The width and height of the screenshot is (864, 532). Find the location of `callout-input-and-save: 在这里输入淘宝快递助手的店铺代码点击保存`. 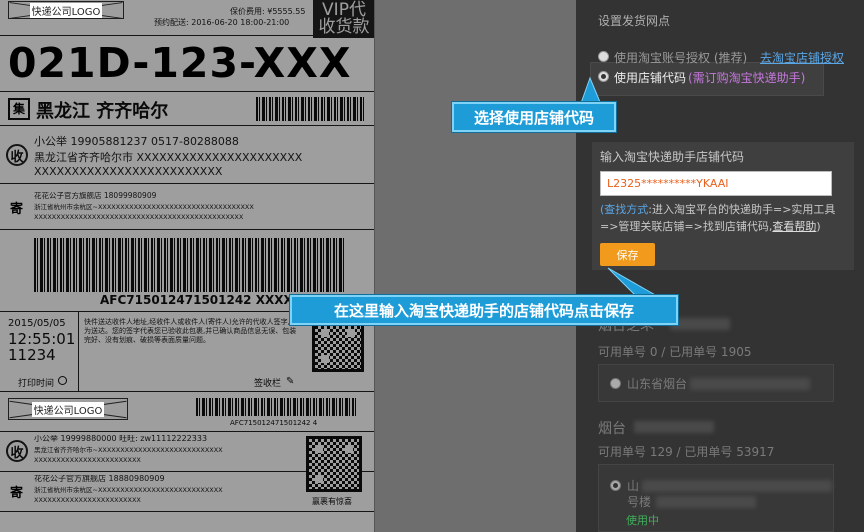

callout-input-and-save: 在这里输入淘宝快递助手的店铺代码点击保存 is located at coordinates (484, 310).